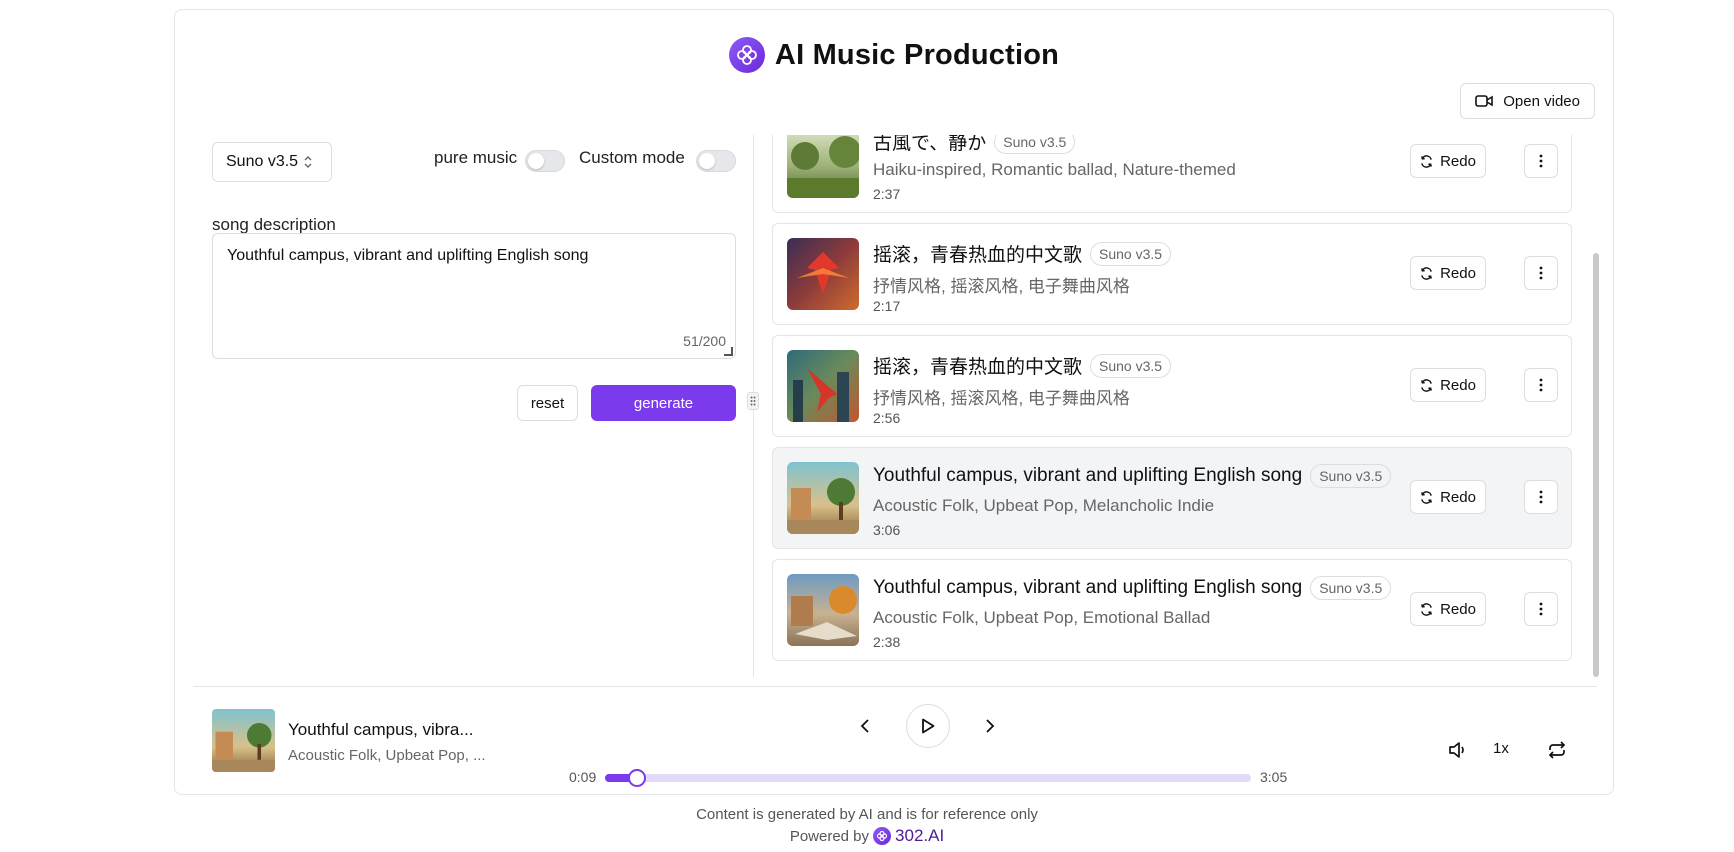 This screenshot has width=1734, height=852. What do you see at coordinates (887, 418) in the screenshot?
I see `song-duration: 2:56` at bounding box center [887, 418].